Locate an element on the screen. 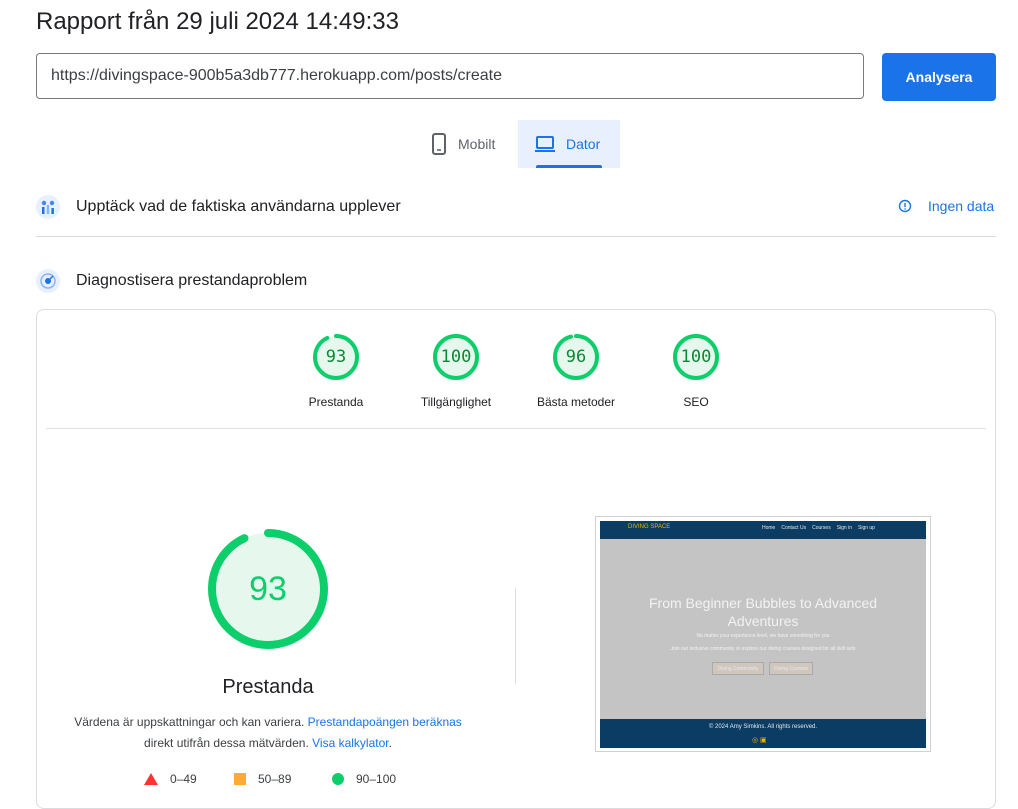  vertical-divider is located at coordinates (515, 636).